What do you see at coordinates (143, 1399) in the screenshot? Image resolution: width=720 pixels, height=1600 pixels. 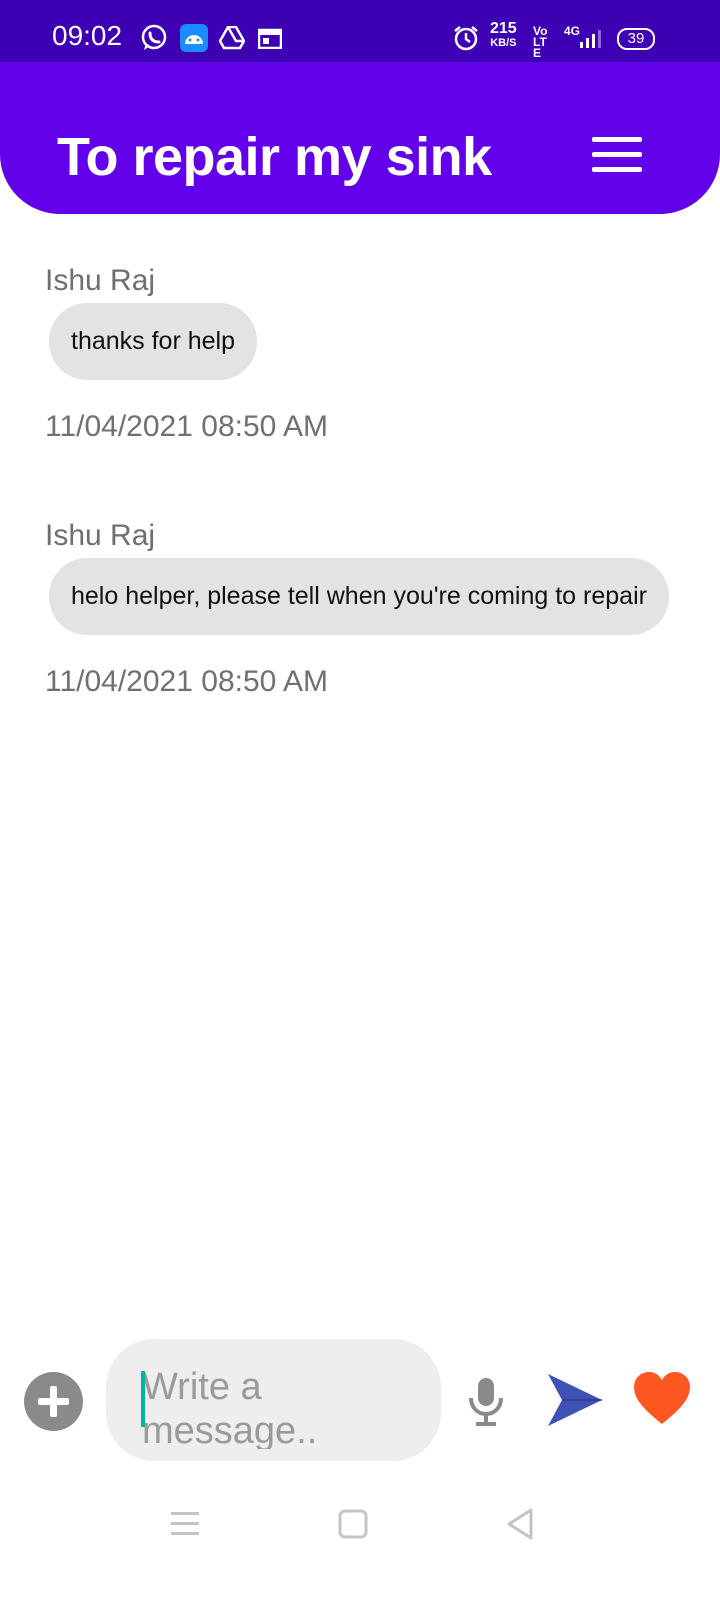 I see `text-cursor` at bounding box center [143, 1399].